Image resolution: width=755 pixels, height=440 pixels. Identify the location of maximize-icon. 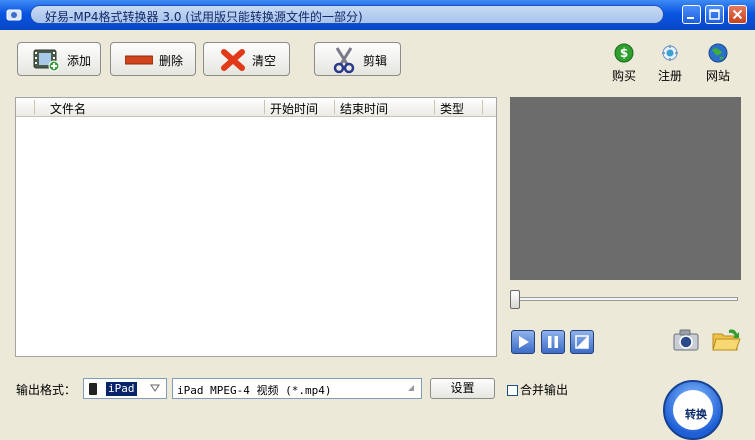
(714, 14).